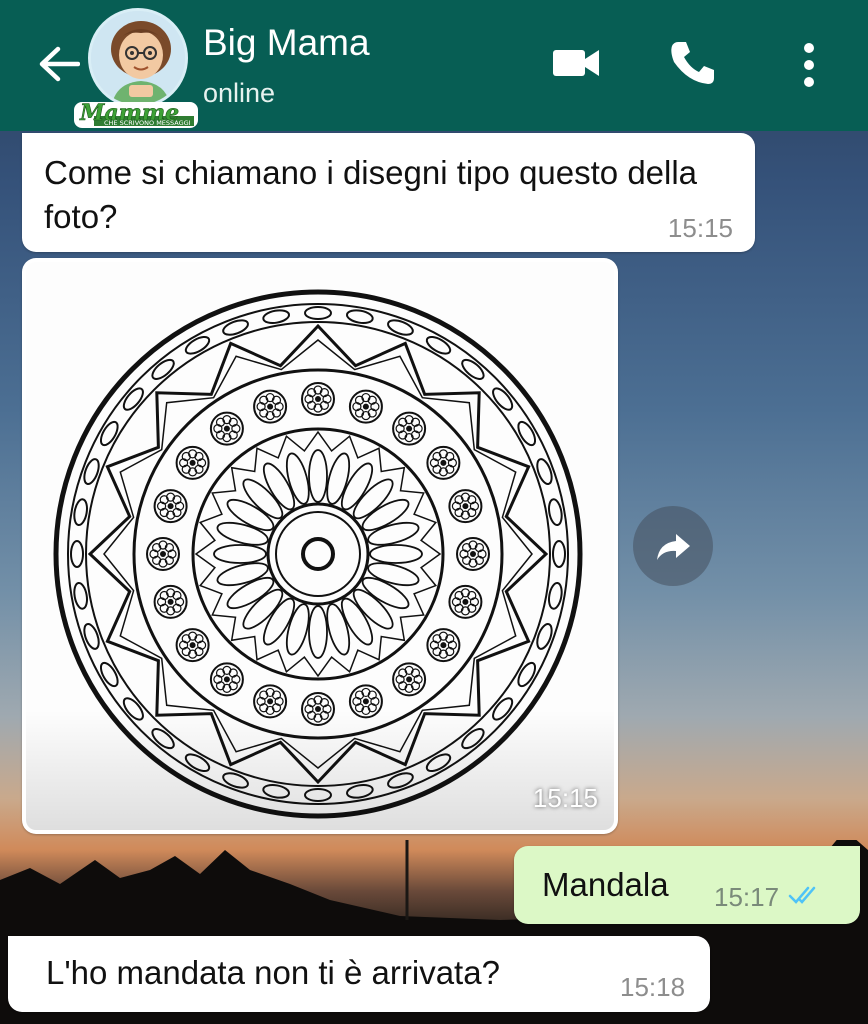 This screenshot has width=868, height=1024. I want to click on more-vertical-icon, so click(809, 65).